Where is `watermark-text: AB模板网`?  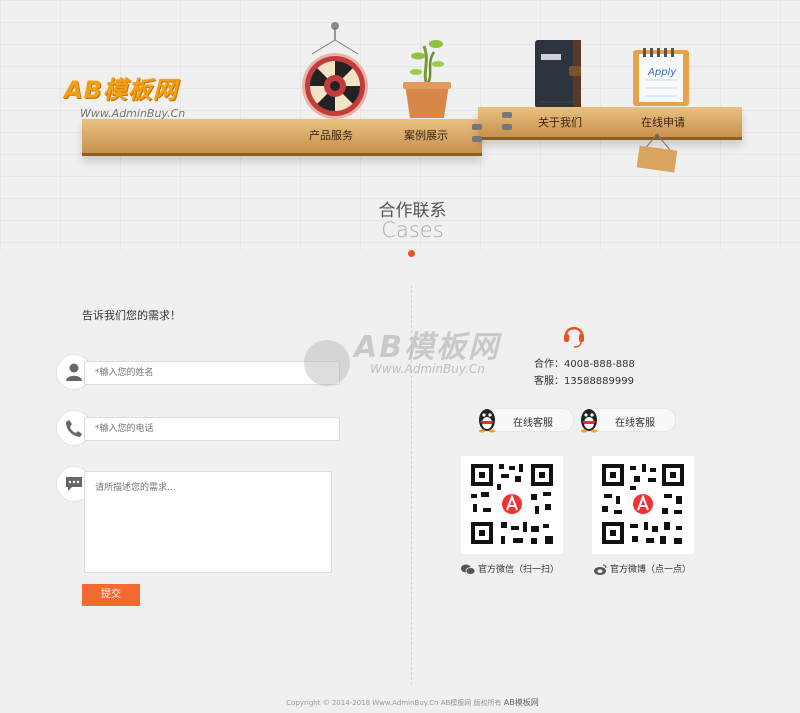
watermark-text: AB模板网 is located at coordinates (427, 347).